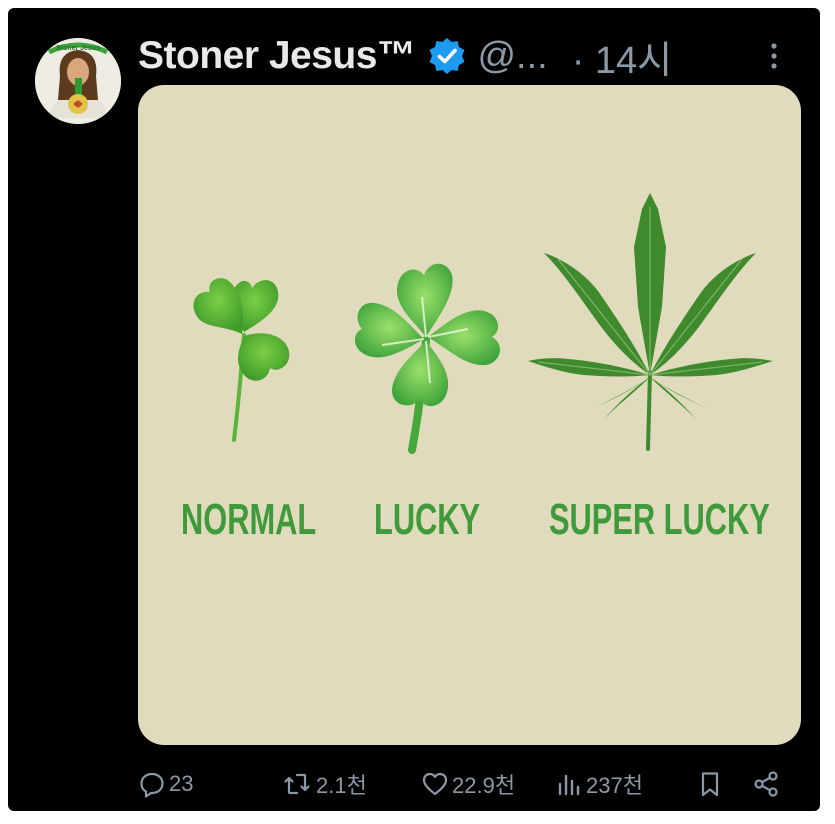 The width and height of the screenshot is (835, 824). Describe the element at coordinates (633, 60) in the screenshot. I see `time-text: 14시` at that location.